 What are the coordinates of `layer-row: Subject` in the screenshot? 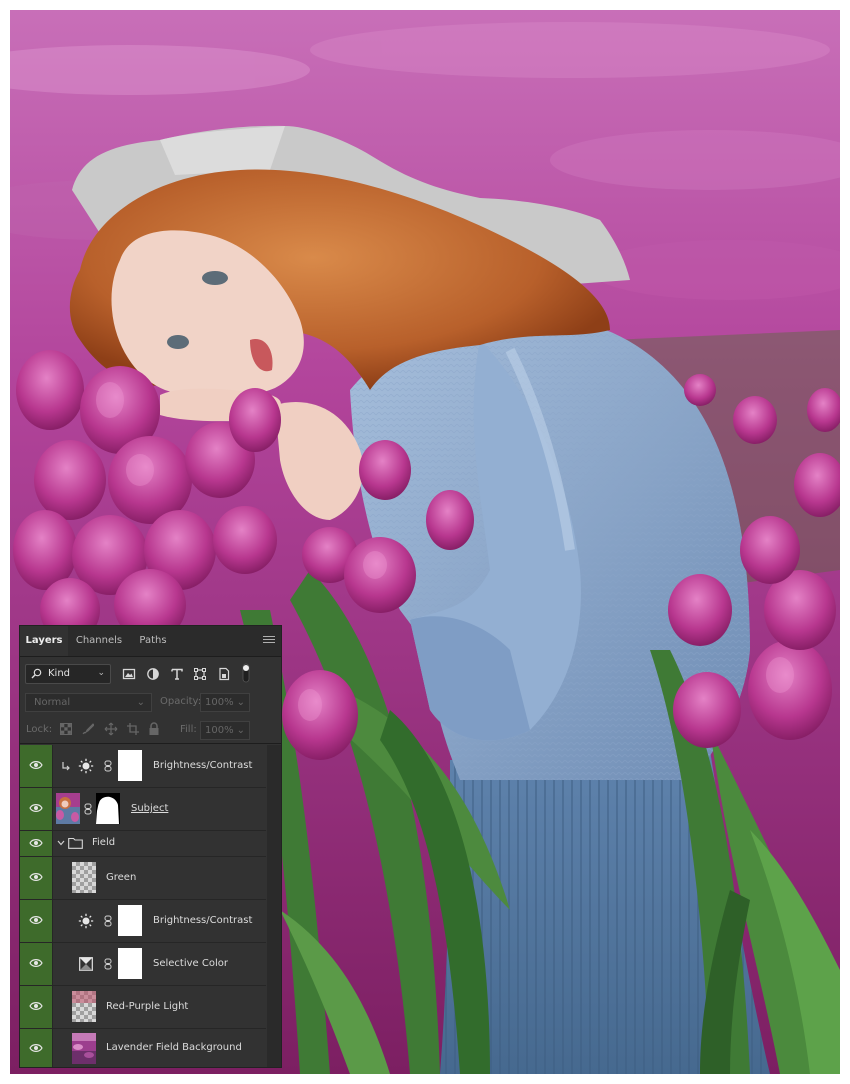 It's located at (143, 809).